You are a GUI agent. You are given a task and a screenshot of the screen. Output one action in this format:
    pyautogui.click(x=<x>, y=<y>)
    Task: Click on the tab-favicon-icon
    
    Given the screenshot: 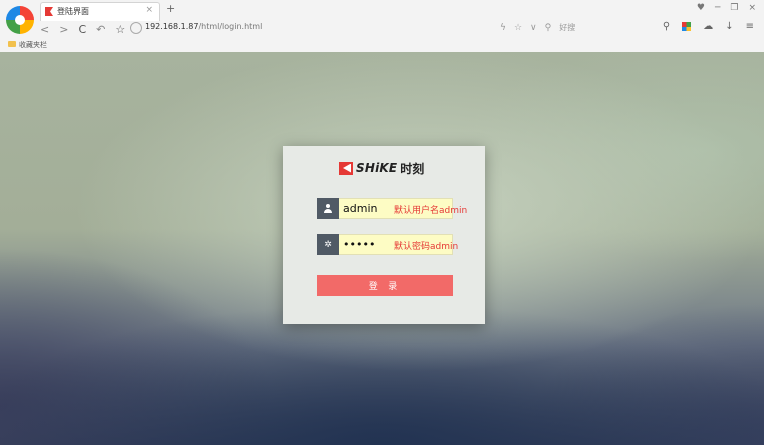 What is the action you would take?
    pyautogui.click(x=49, y=11)
    